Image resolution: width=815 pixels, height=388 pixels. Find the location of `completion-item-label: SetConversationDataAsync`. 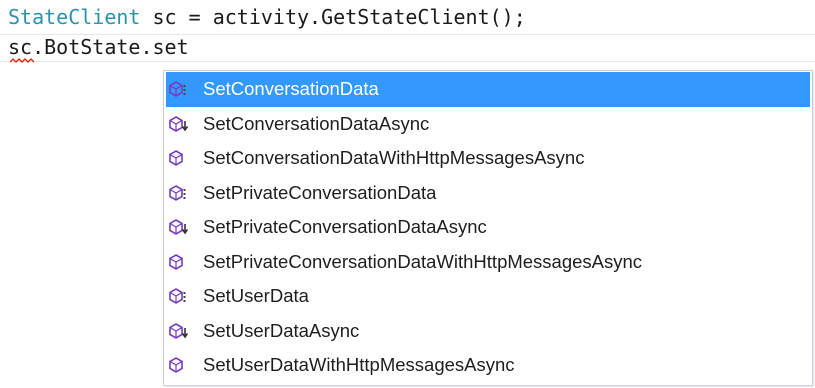

completion-item-label: SetConversationDataAsync is located at coordinates (316, 123).